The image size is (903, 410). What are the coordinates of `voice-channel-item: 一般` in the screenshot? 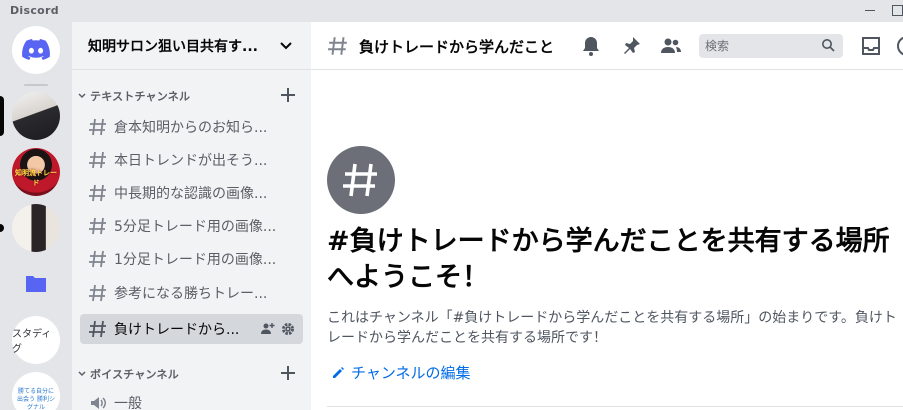 It's located at (191, 399).